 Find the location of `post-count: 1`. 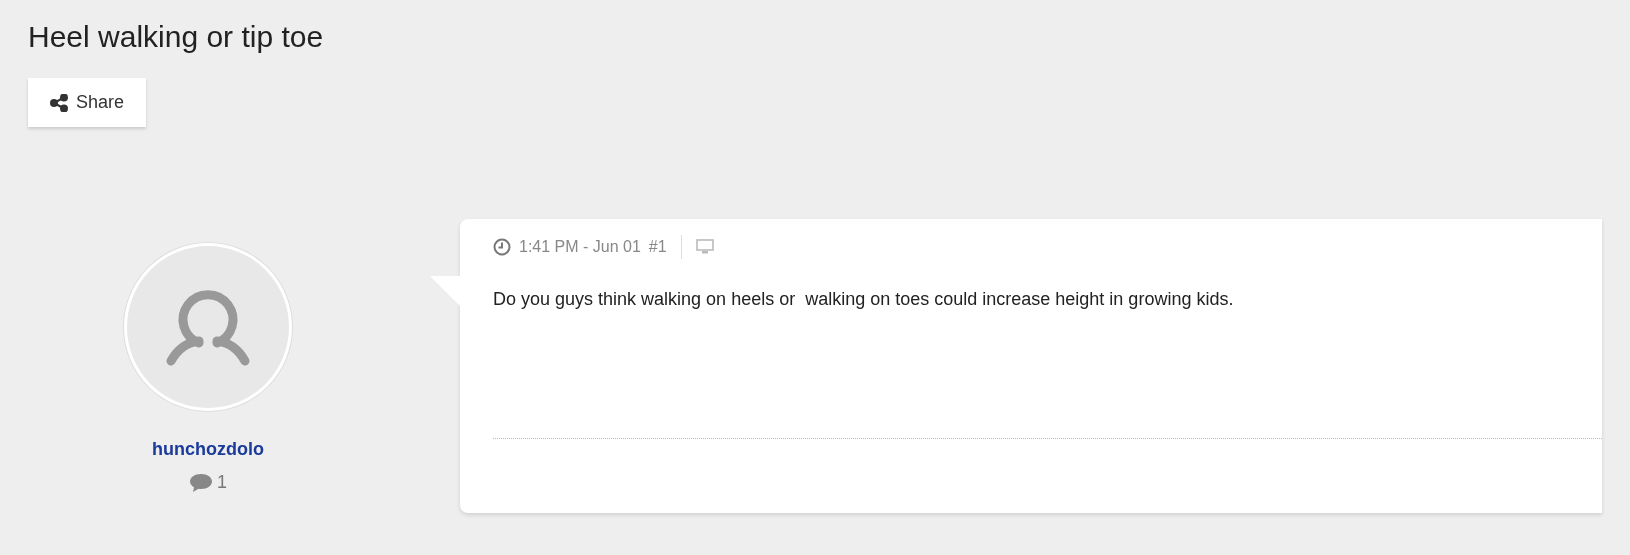

post-count: 1 is located at coordinates (222, 482).